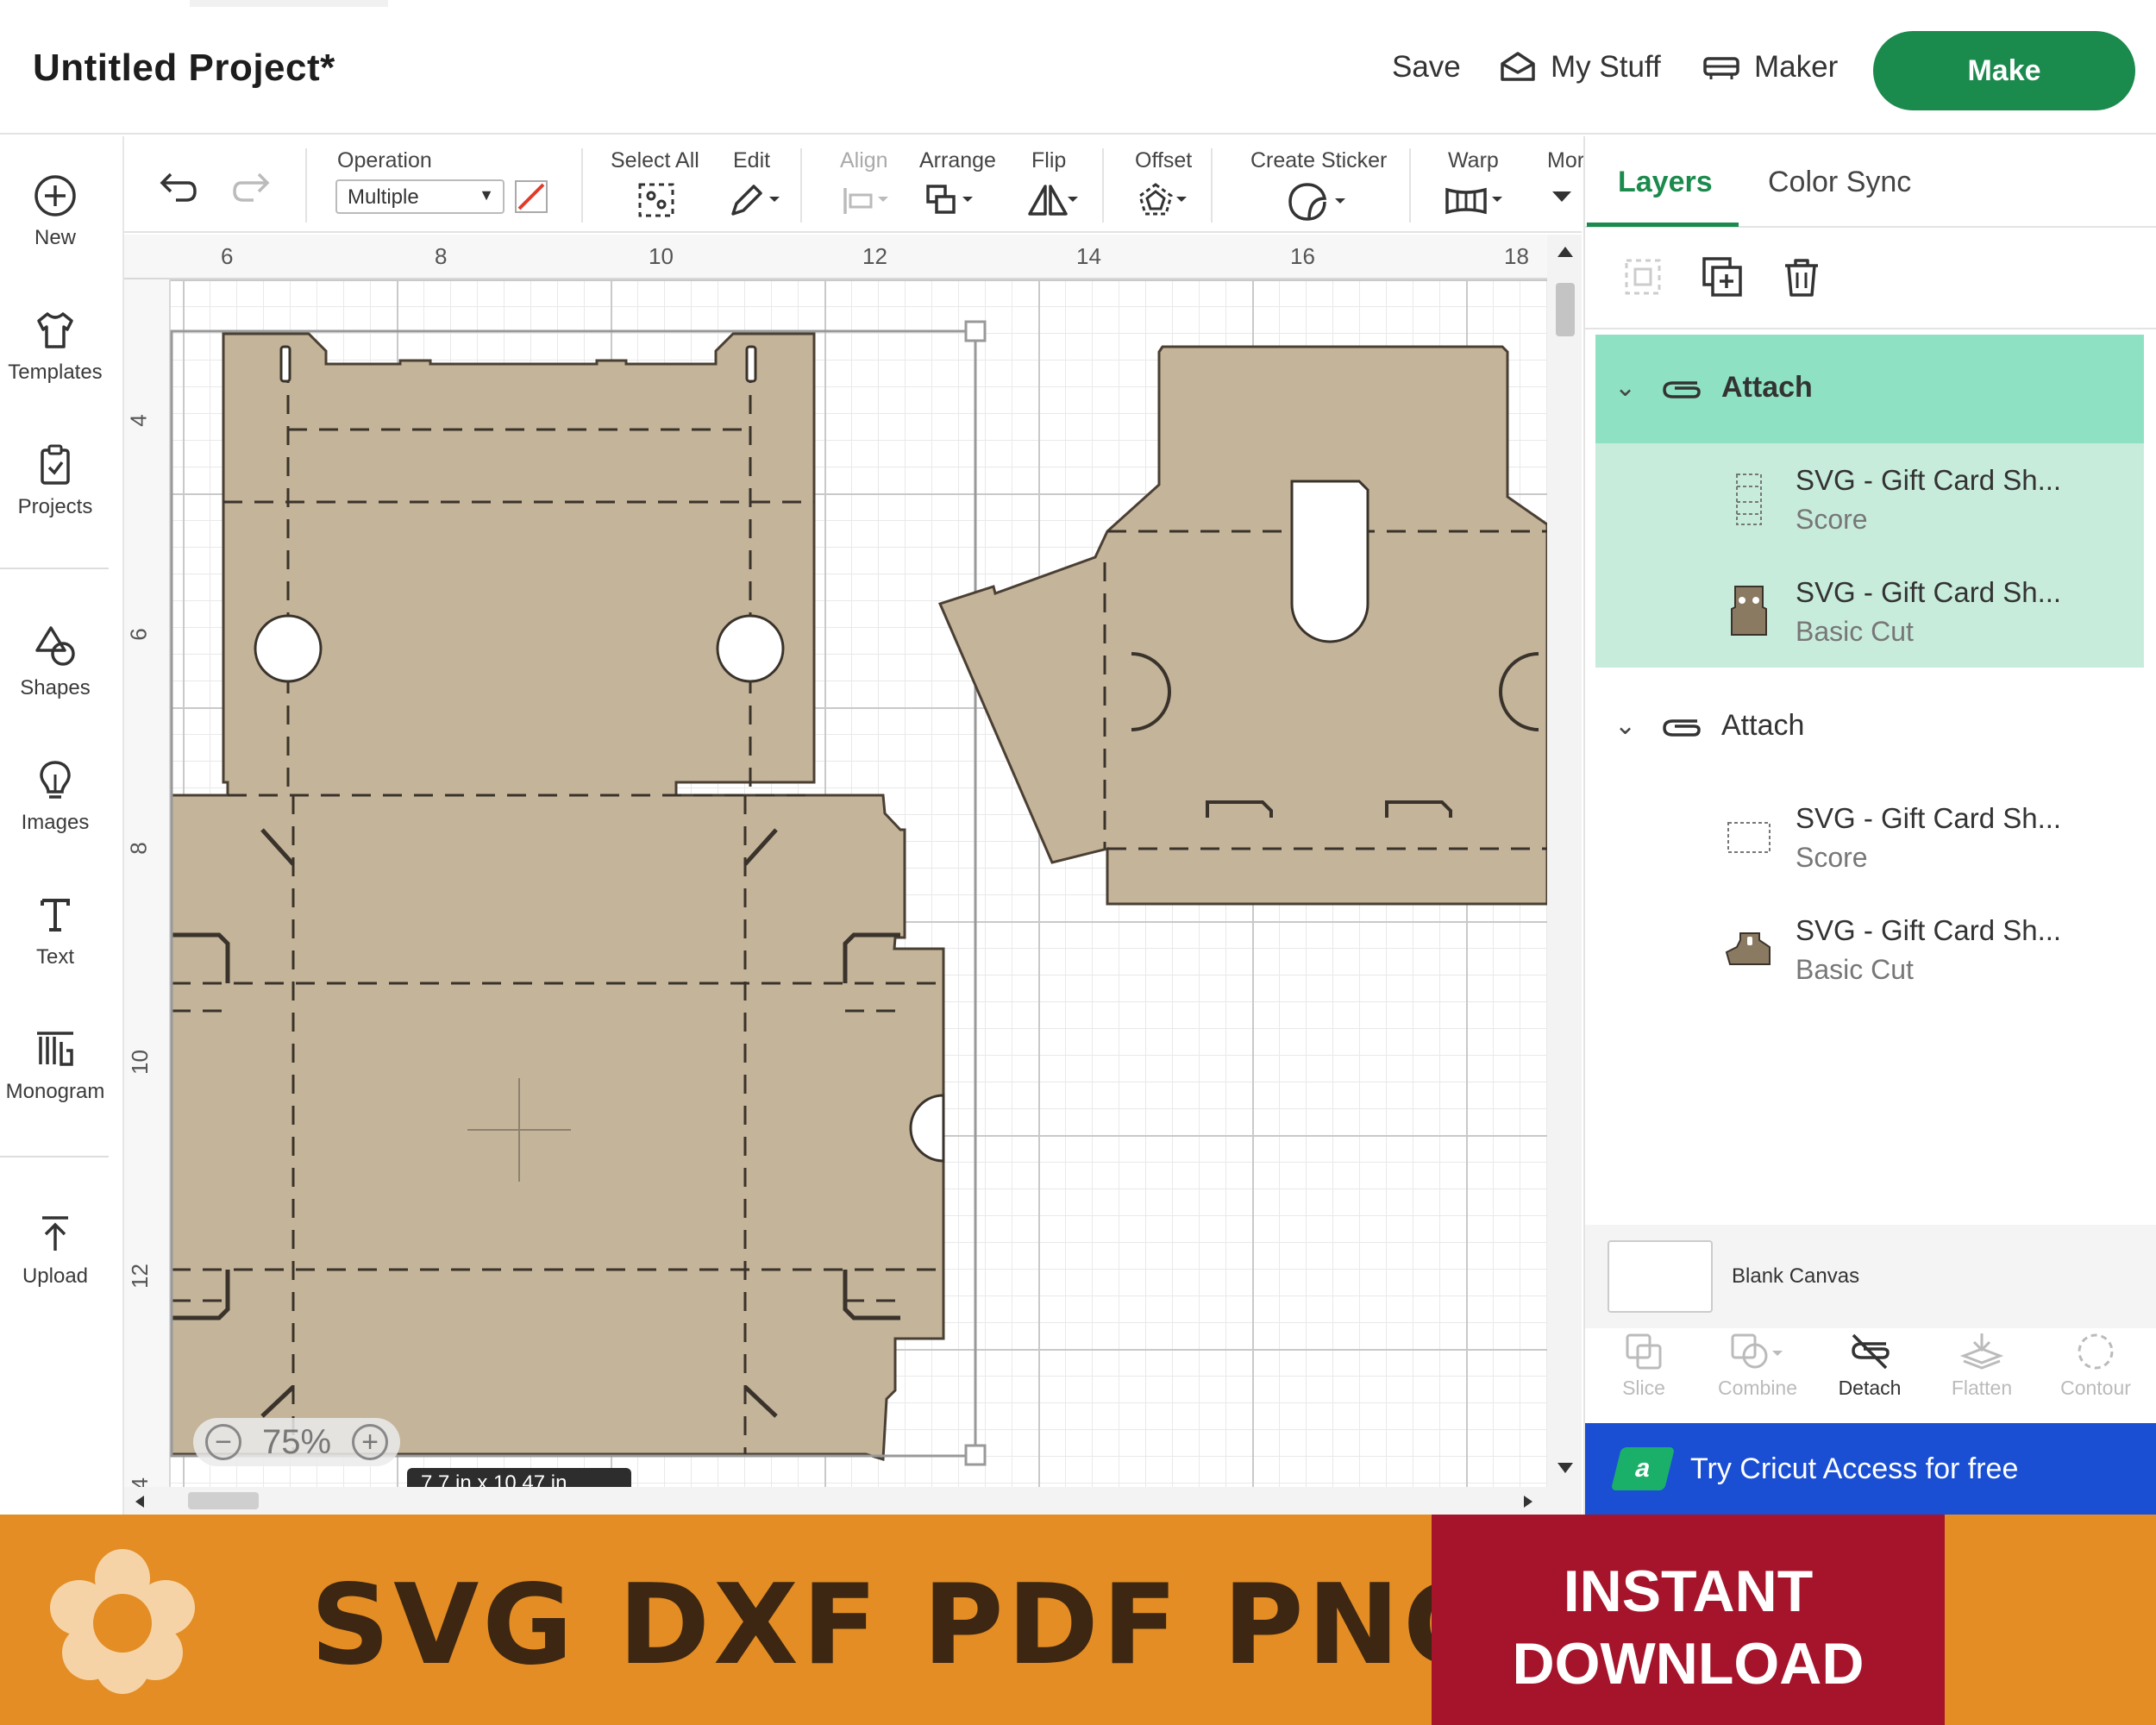 The image size is (2156, 1725). Describe the element at coordinates (1839, 182) in the screenshot. I see `tab-color-sync: Color Sync` at that location.